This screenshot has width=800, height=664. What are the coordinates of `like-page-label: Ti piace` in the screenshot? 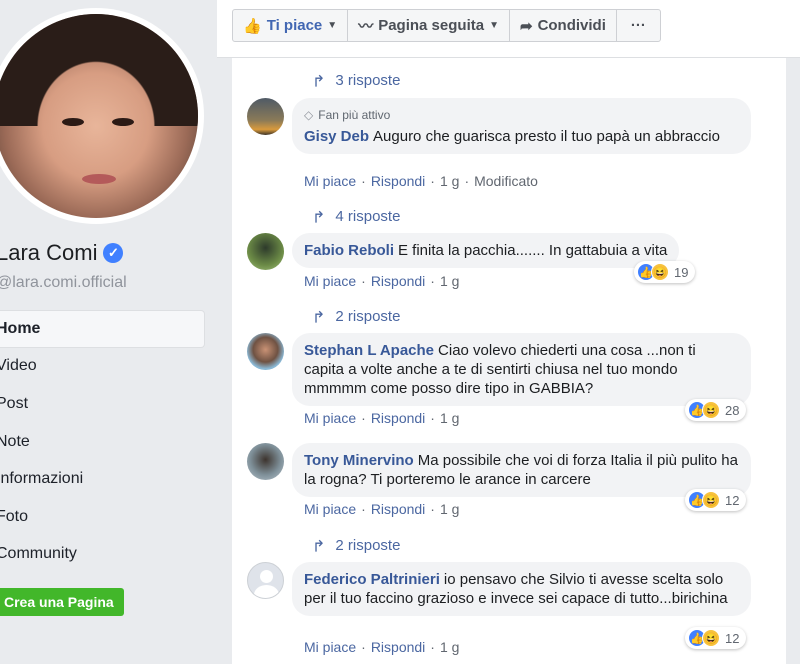 It's located at (294, 25).